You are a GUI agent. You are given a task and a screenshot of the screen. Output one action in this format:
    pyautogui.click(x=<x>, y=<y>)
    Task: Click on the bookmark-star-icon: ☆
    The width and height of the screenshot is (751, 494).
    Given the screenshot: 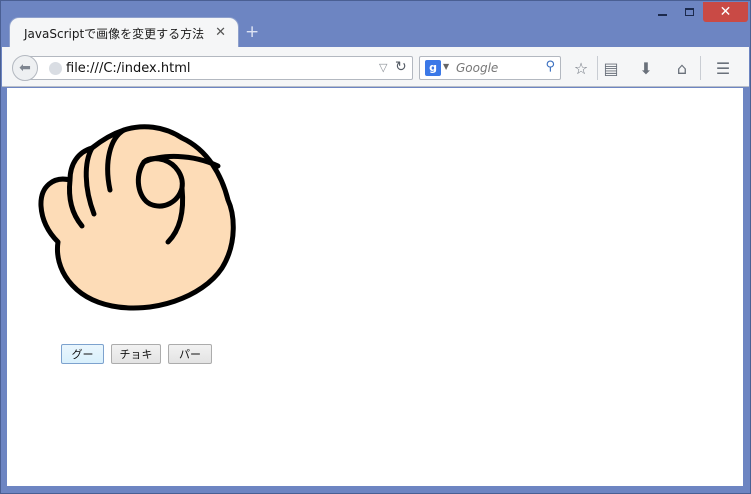 What is the action you would take?
    pyautogui.click(x=581, y=68)
    